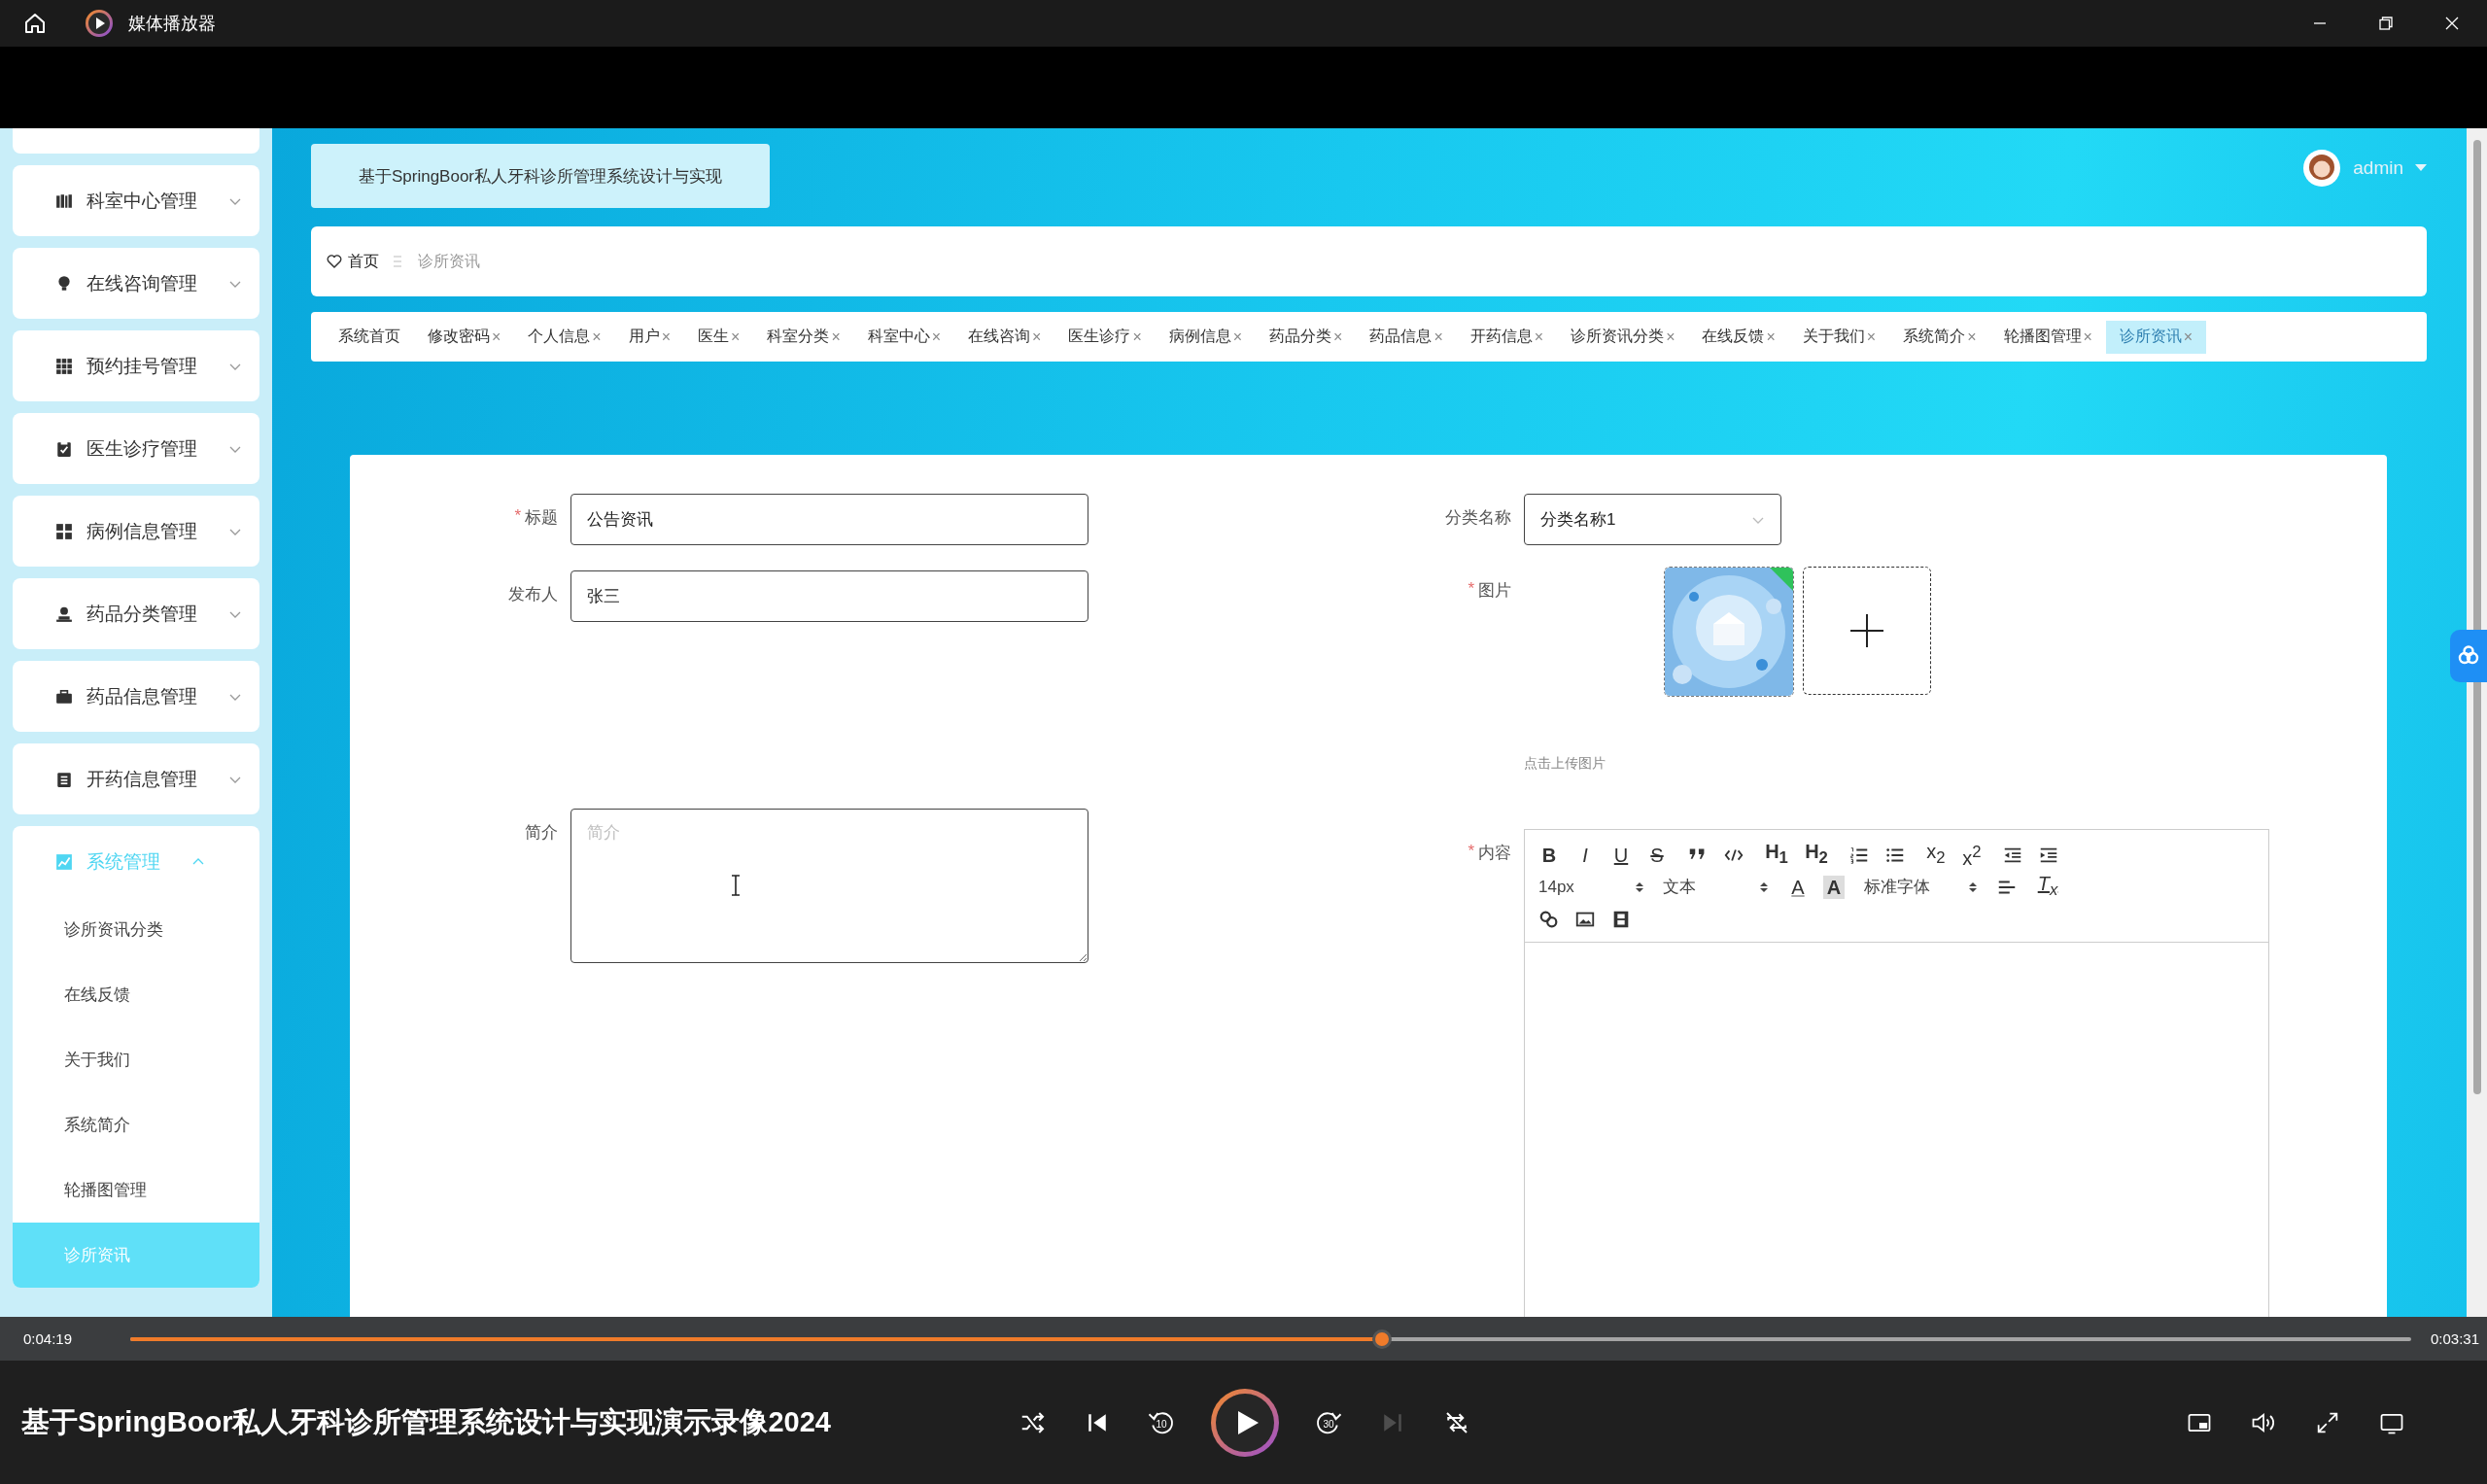 The height and width of the screenshot is (1484, 2487). Describe the element at coordinates (1623, 337) in the screenshot. I see `tab: 诊所资讯分类×` at that location.